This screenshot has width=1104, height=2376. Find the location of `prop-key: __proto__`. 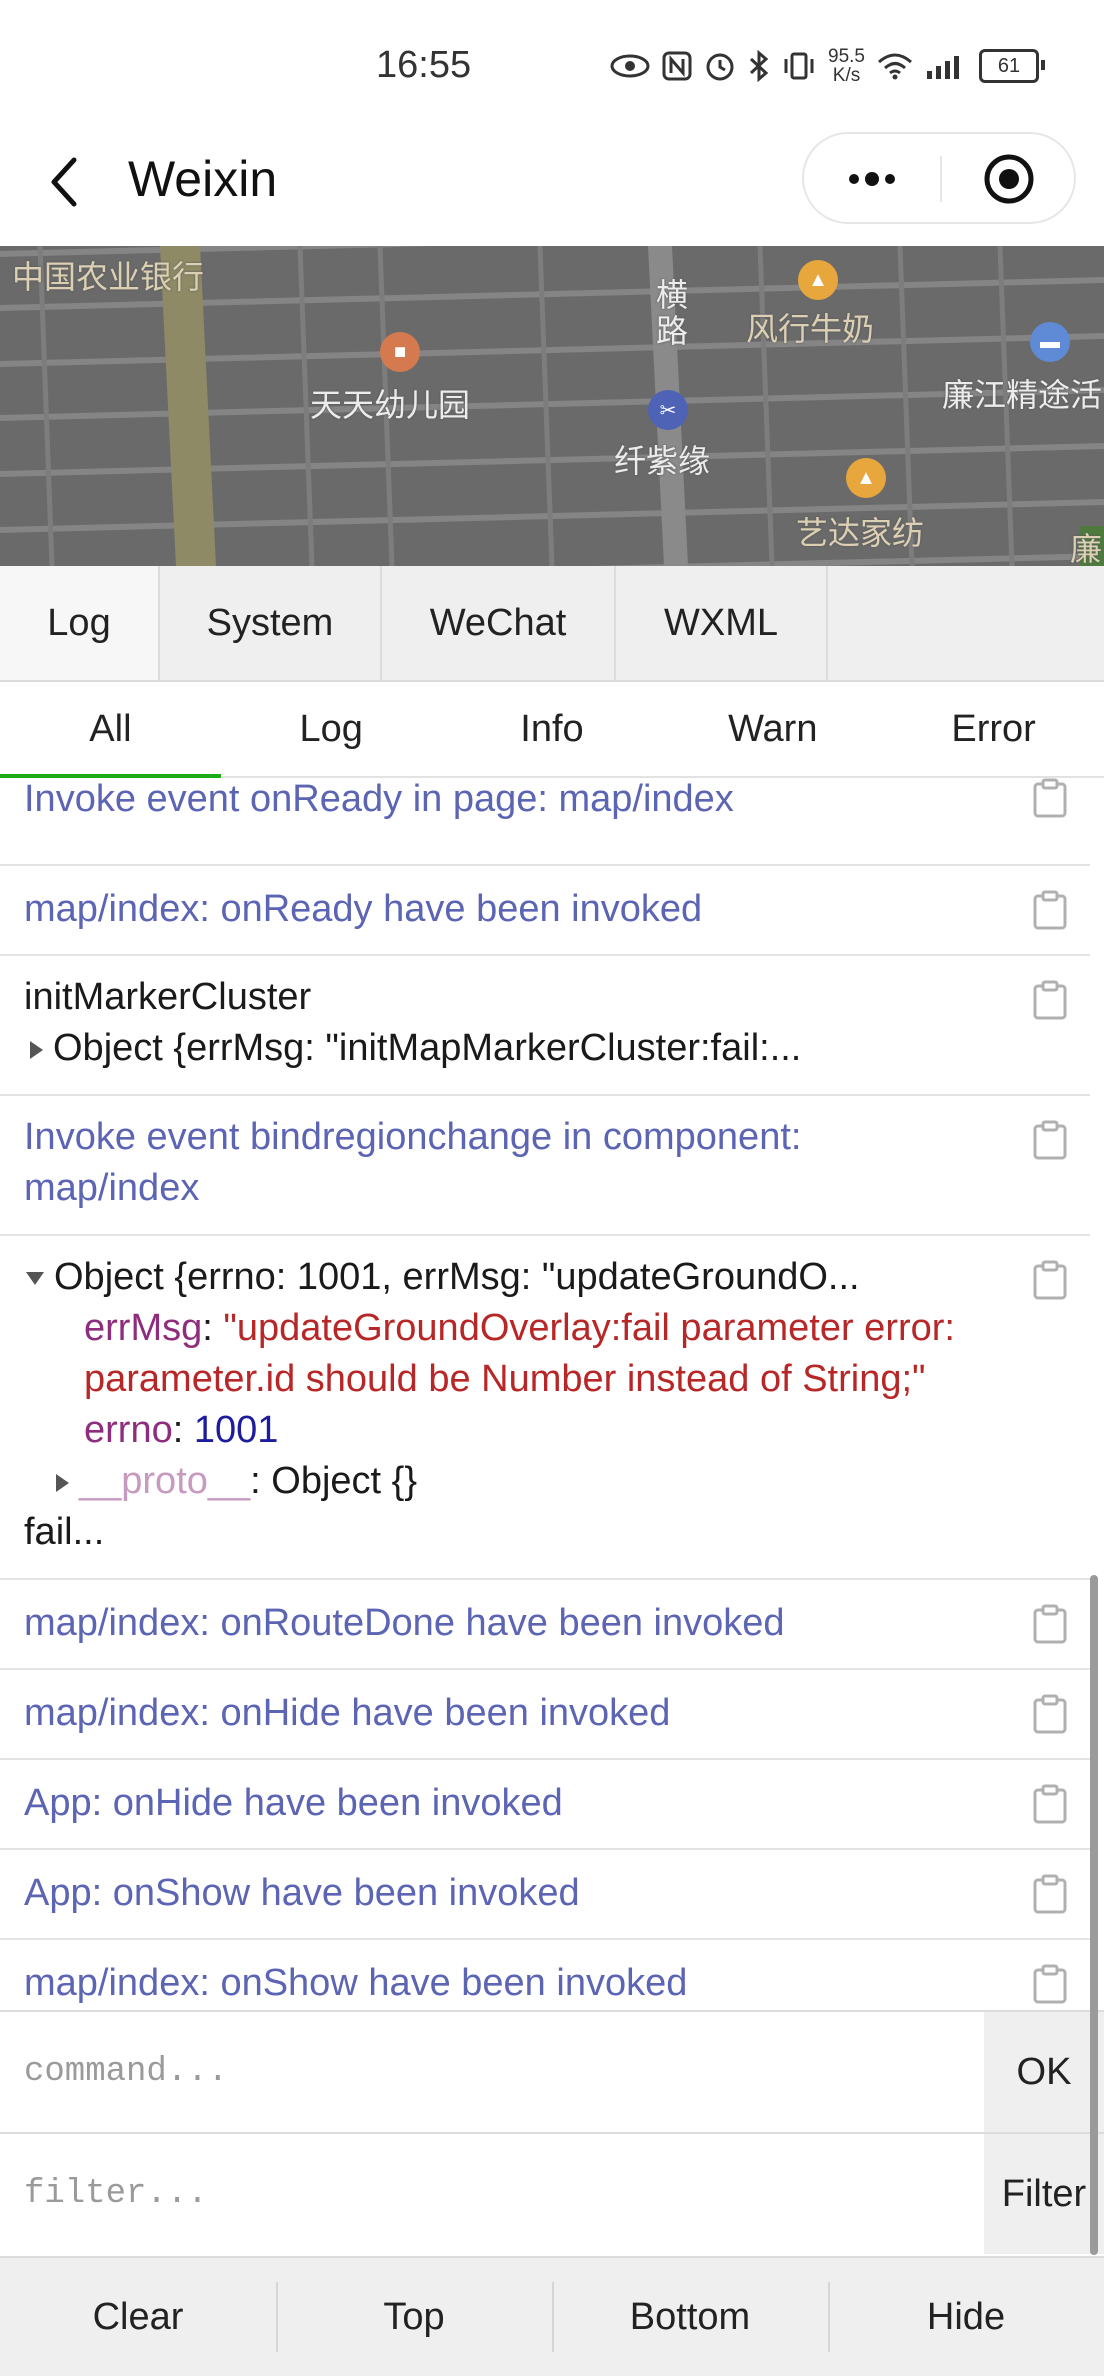

prop-key: __proto__ is located at coordinates (165, 1481).